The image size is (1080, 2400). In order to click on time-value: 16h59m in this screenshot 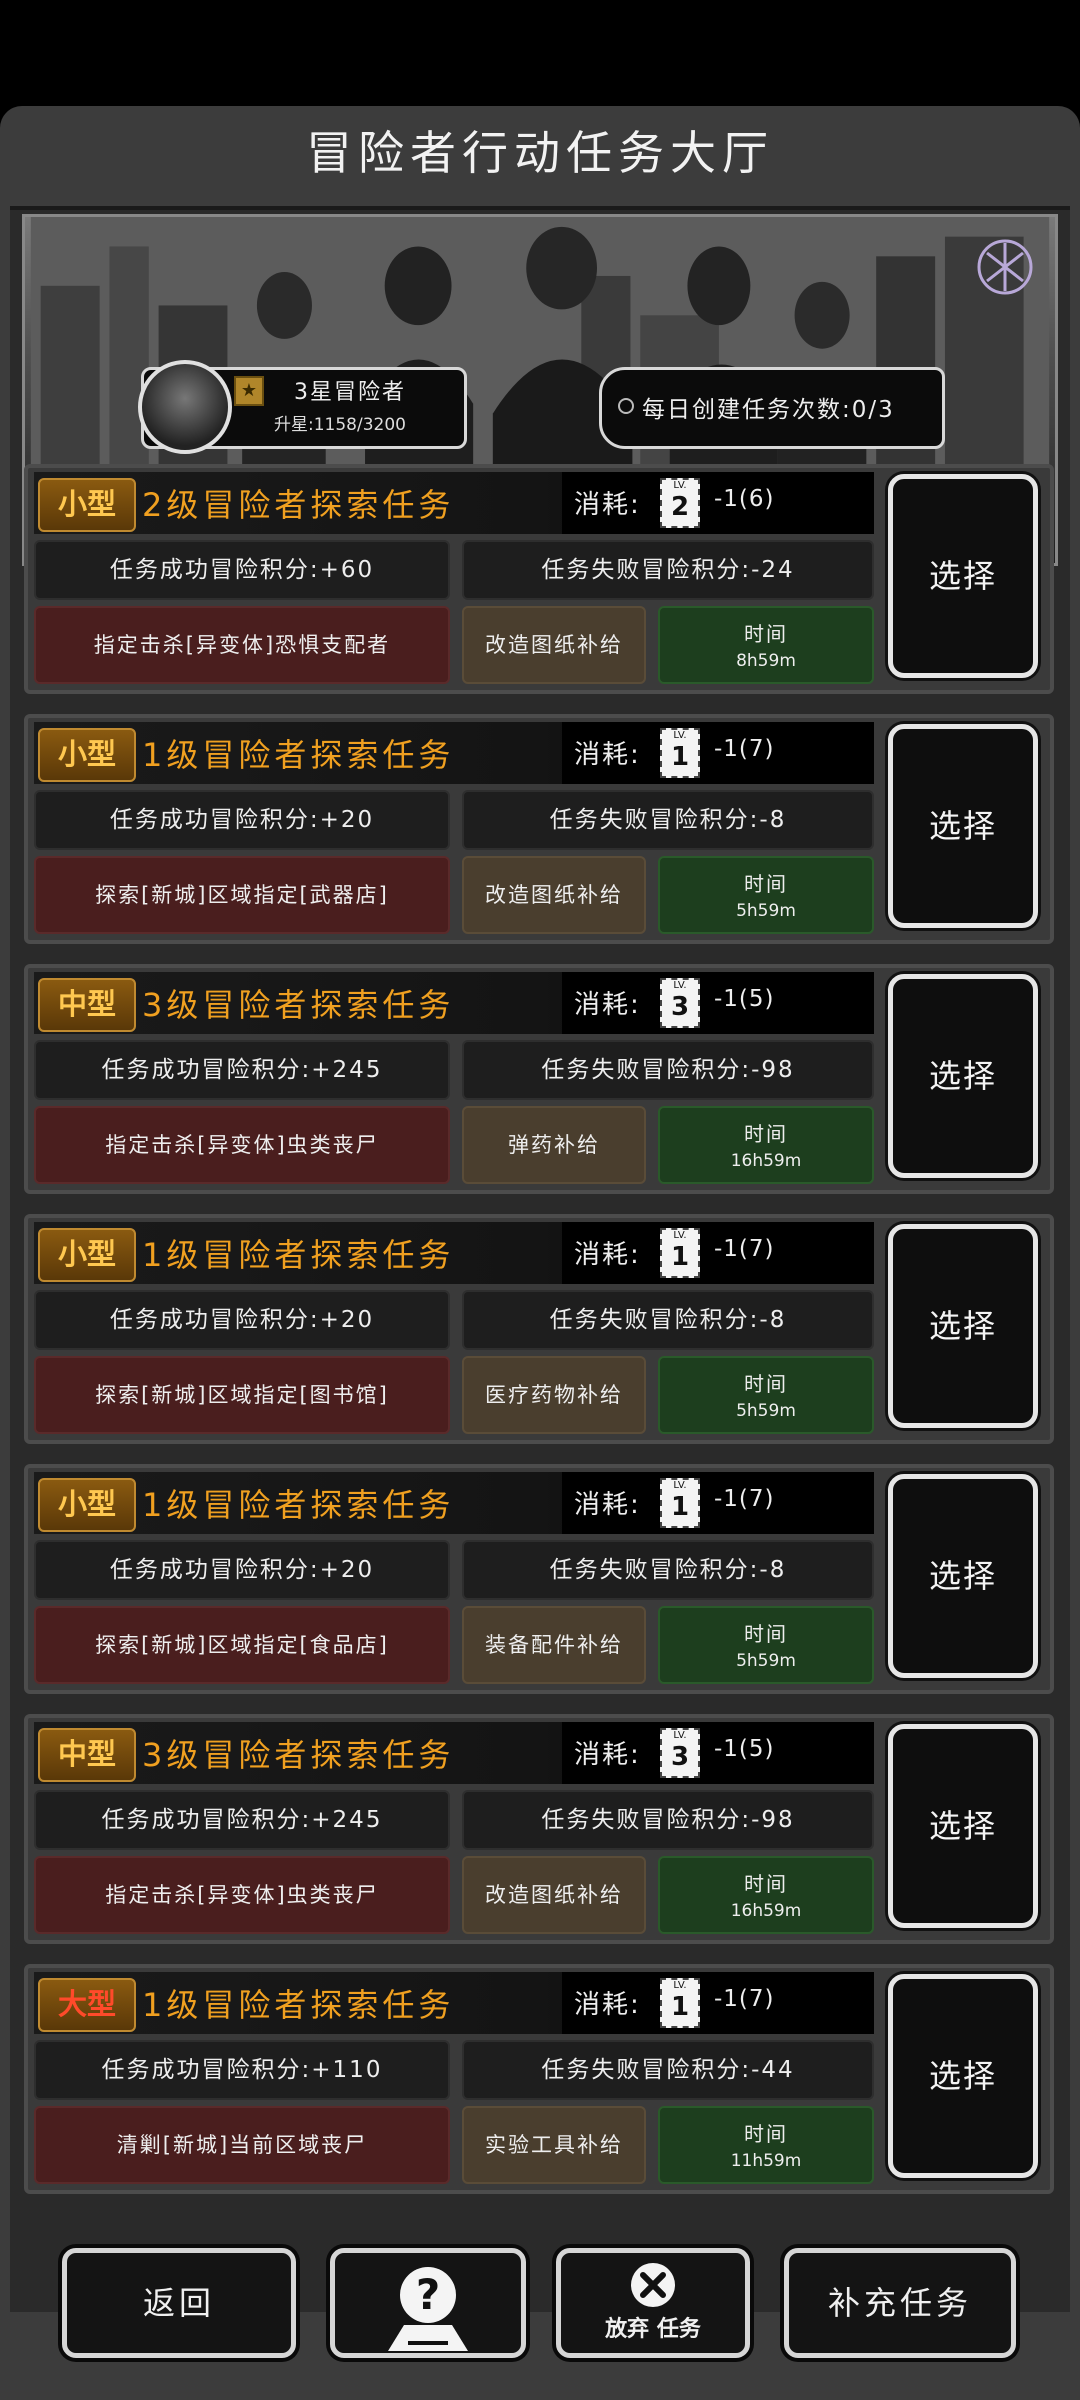, I will do `click(766, 1161)`.